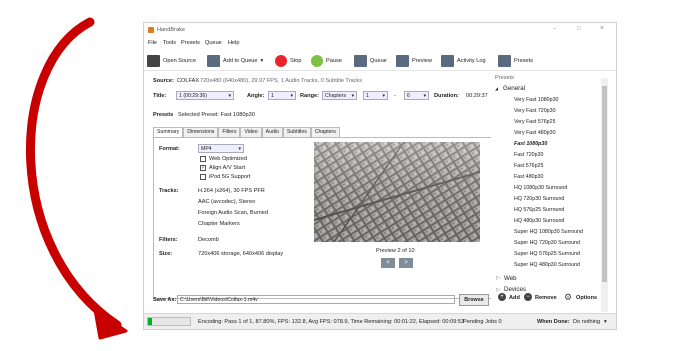  Describe the element at coordinates (234, 43) in the screenshot. I see `menu-help: Help` at that location.